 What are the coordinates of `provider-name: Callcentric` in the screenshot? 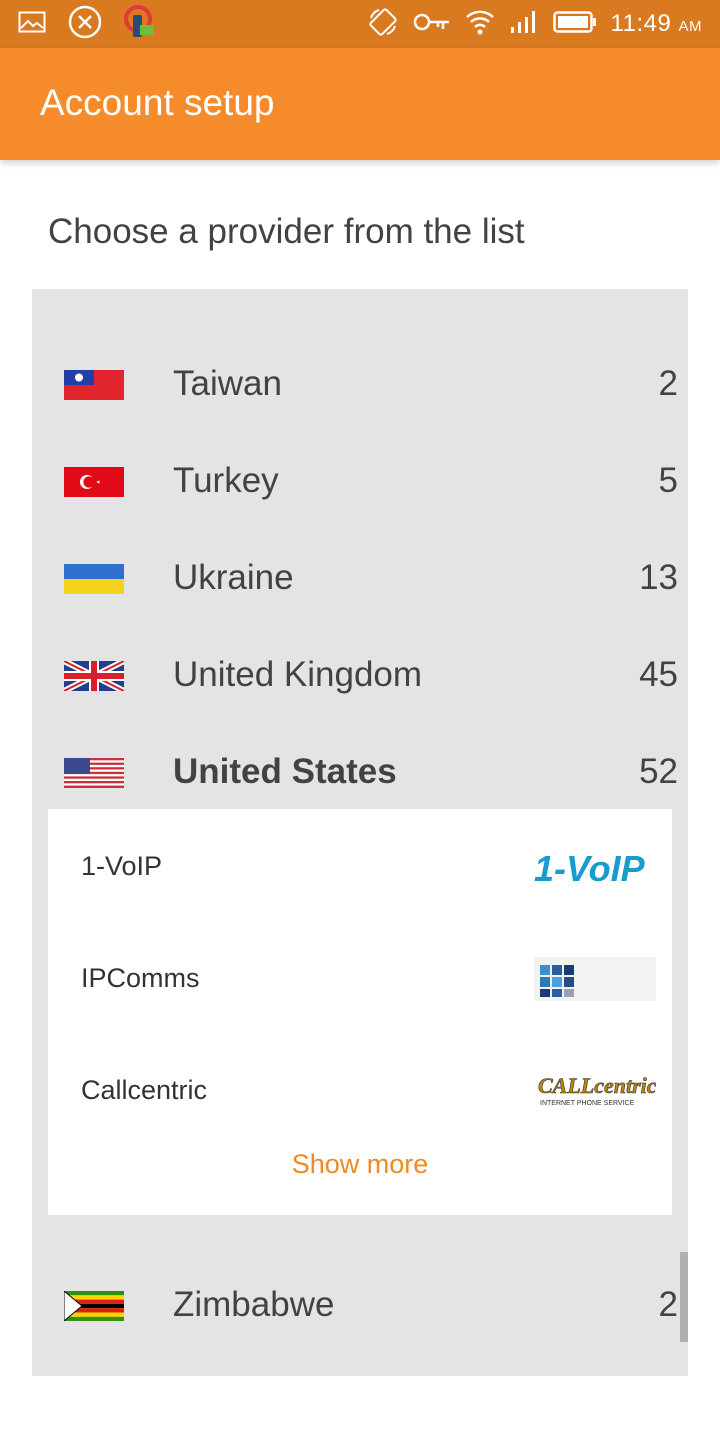 It's located at (144, 1090).